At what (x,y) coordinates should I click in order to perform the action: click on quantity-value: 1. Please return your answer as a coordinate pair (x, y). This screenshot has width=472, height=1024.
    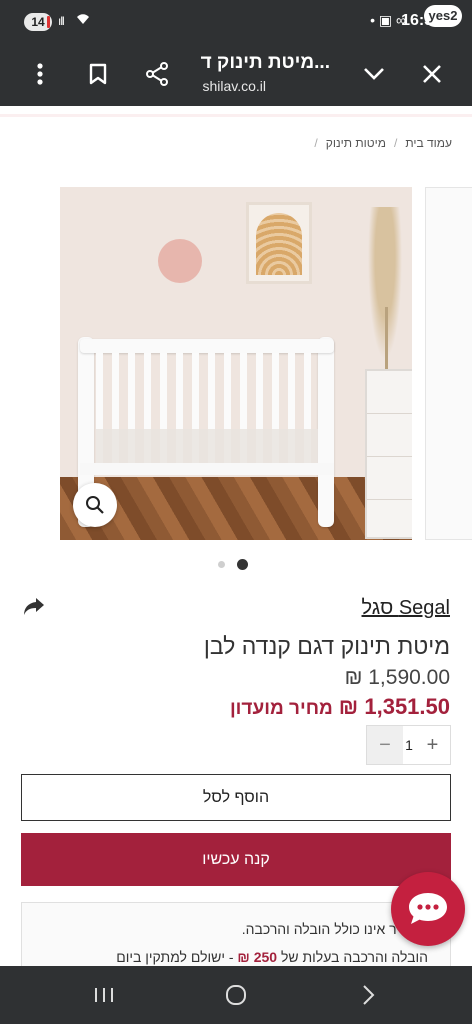
    Looking at the image, I should click on (409, 745).